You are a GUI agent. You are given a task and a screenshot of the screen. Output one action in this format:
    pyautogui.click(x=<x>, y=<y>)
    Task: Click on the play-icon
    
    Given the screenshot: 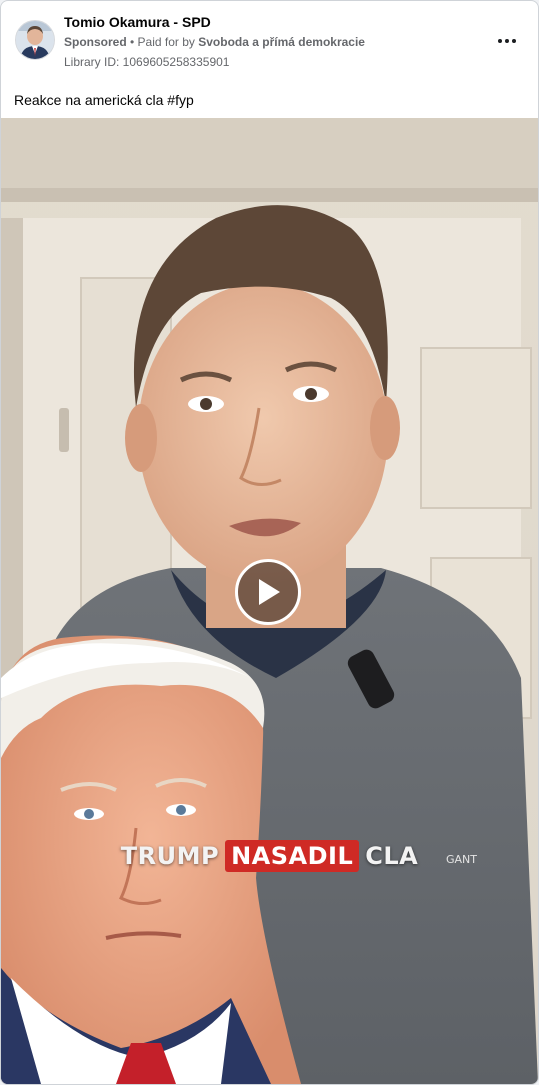 What is the action you would take?
    pyautogui.click(x=269, y=592)
    